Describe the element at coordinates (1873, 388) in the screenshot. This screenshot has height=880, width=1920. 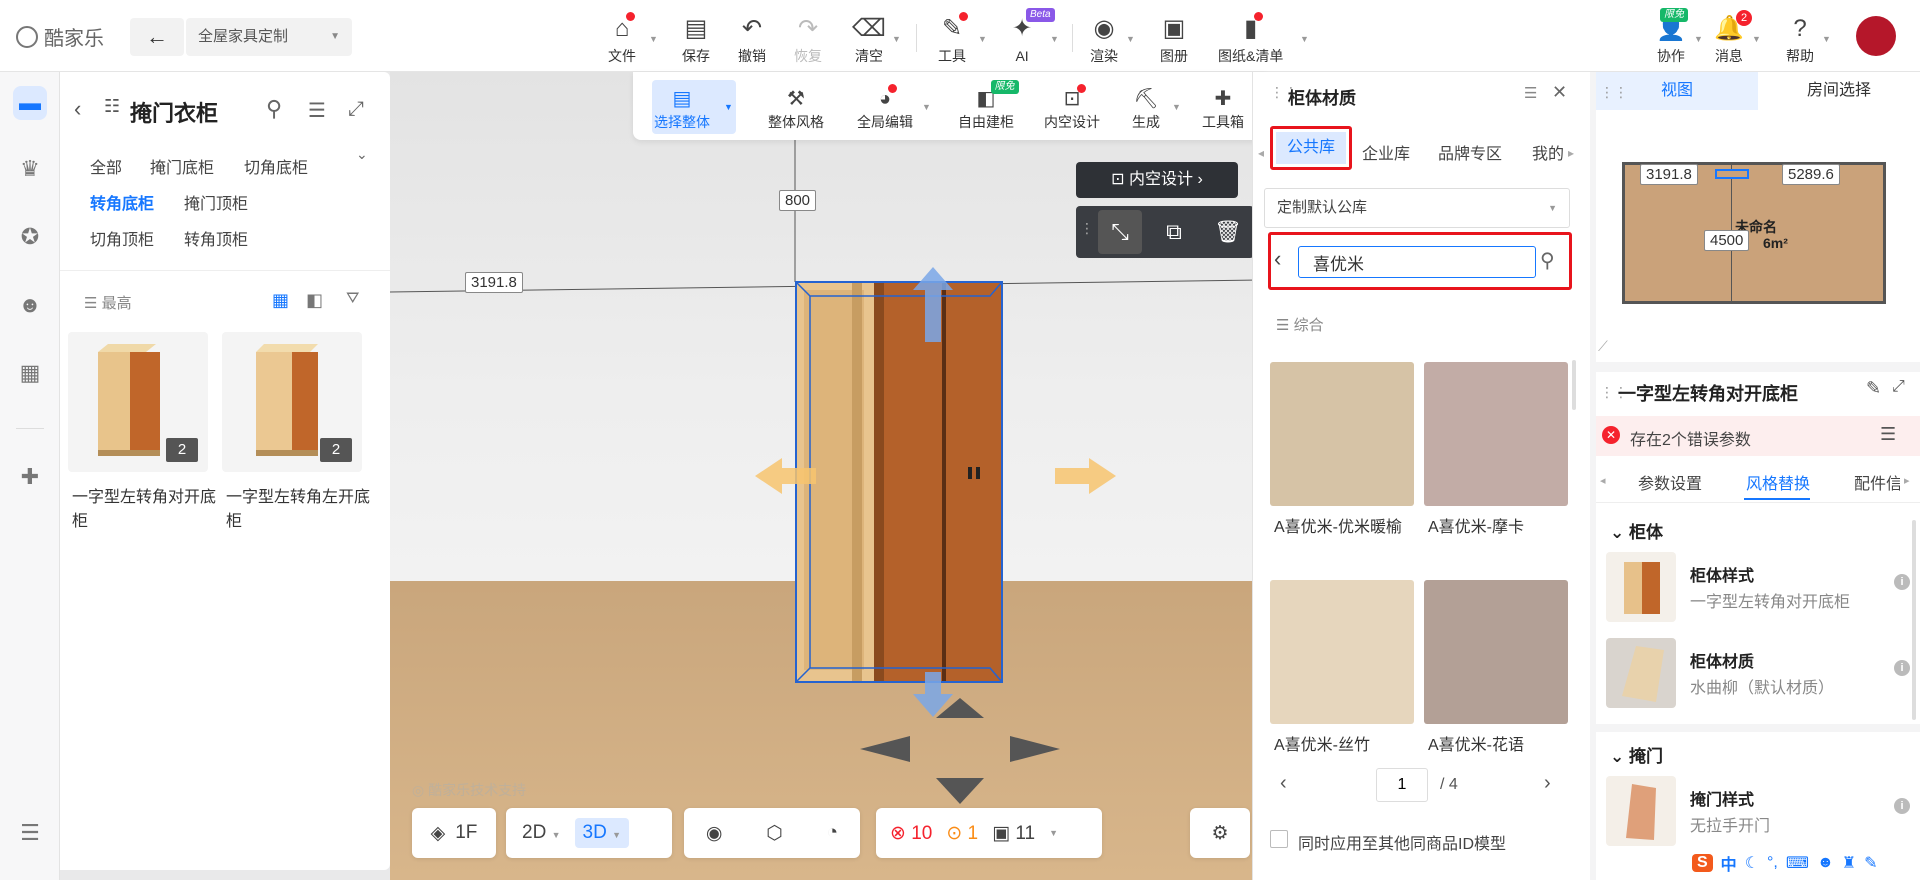
I see `edit-icon: ✎` at that location.